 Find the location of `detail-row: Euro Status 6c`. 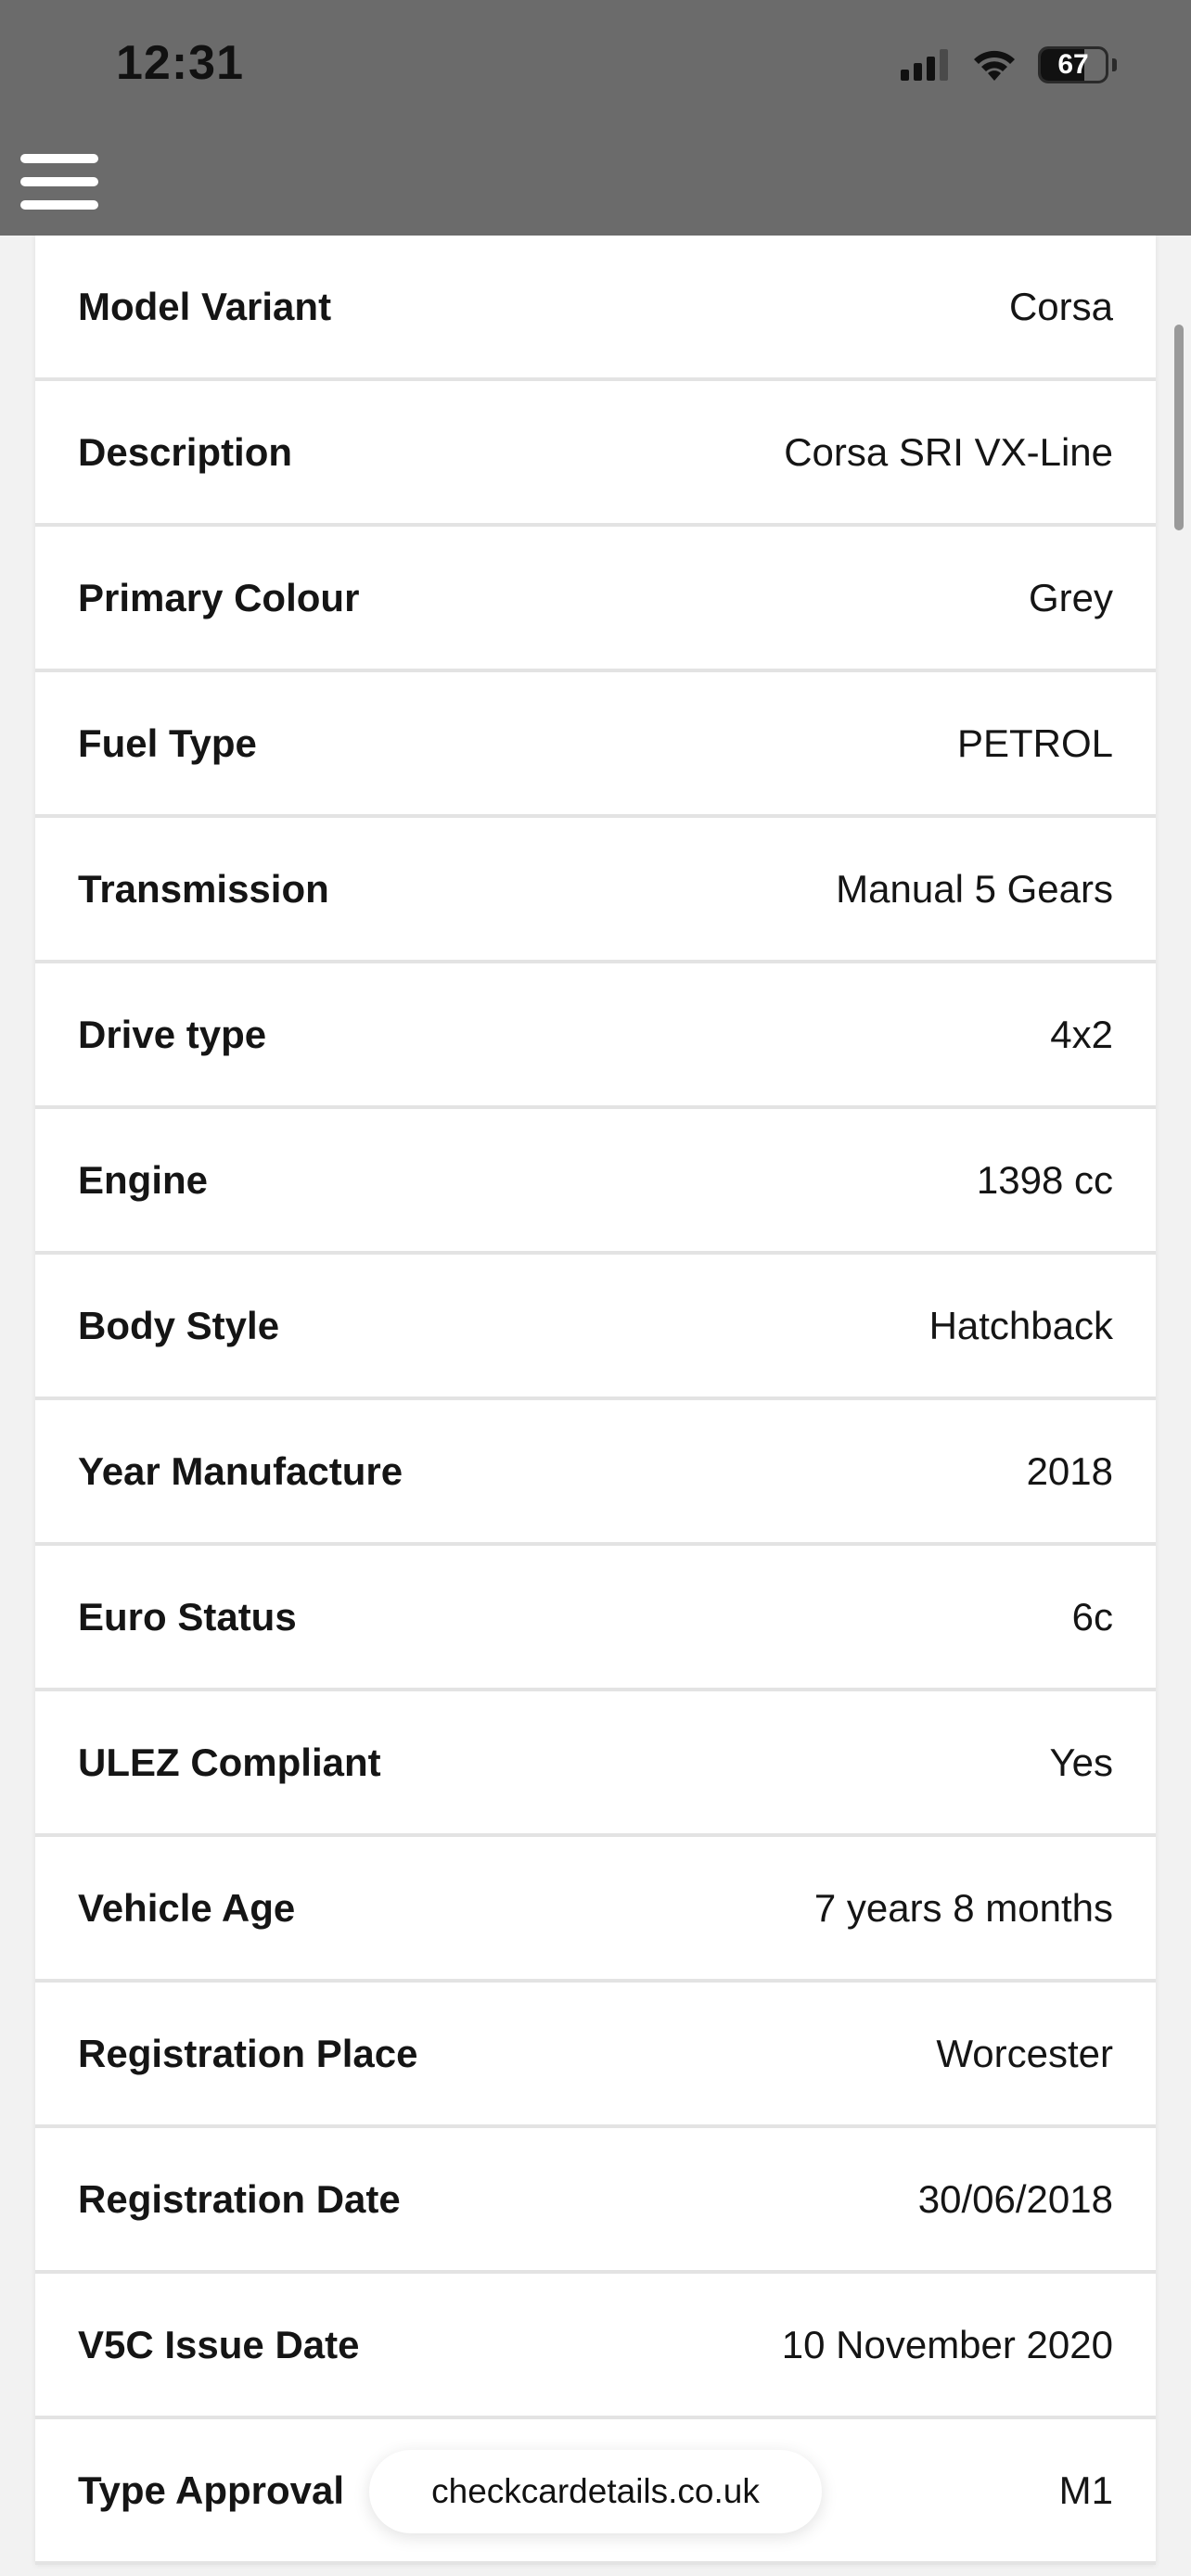

detail-row: Euro Status 6c is located at coordinates (595, 1619).